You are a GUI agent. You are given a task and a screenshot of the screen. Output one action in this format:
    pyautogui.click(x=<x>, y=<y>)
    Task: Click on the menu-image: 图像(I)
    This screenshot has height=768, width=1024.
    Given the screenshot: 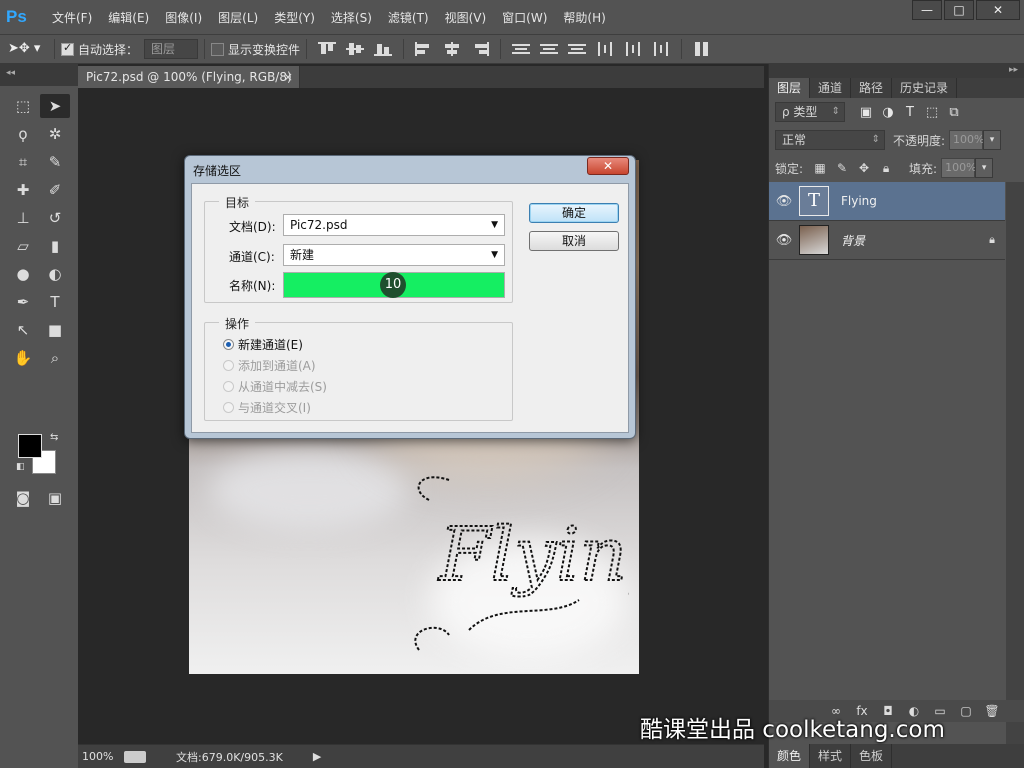 What is the action you would take?
    pyautogui.click(x=183, y=17)
    